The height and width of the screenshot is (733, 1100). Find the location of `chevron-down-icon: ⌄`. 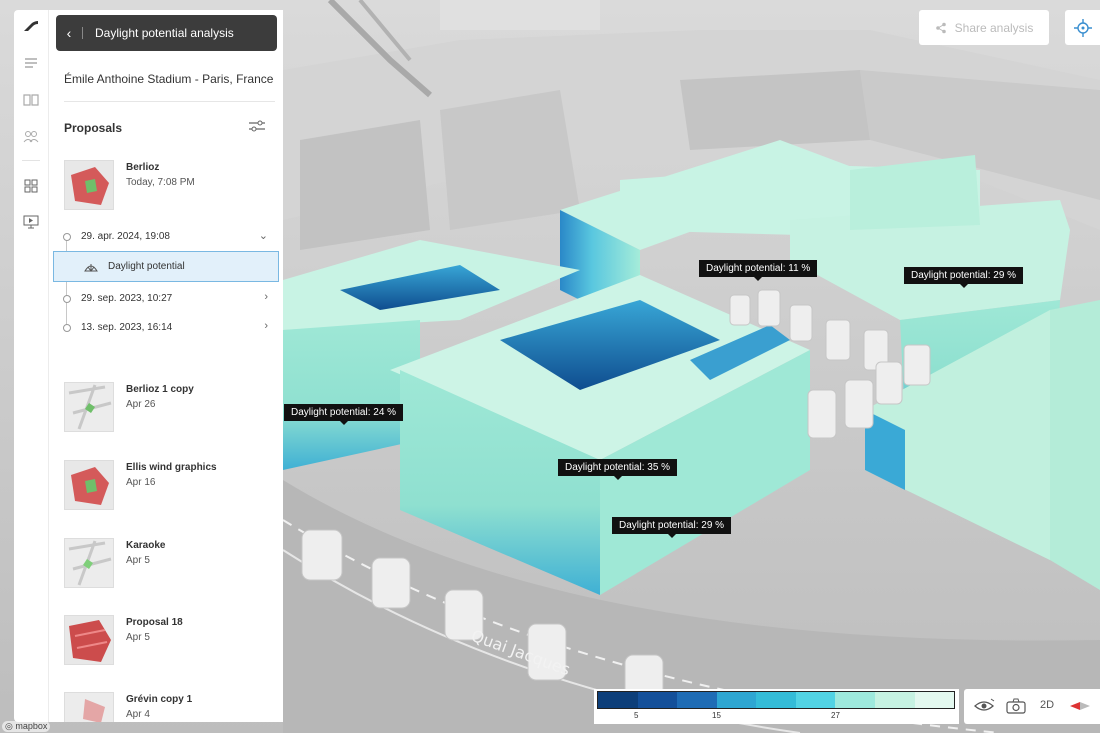

chevron-down-icon: ⌄ is located at coordinates (263, 235).